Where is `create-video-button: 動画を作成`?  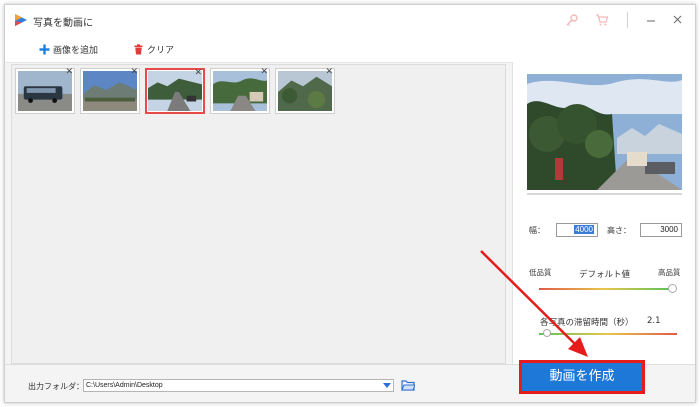 create-video-button: 動画を作成 is located at coordinates (582, 377).